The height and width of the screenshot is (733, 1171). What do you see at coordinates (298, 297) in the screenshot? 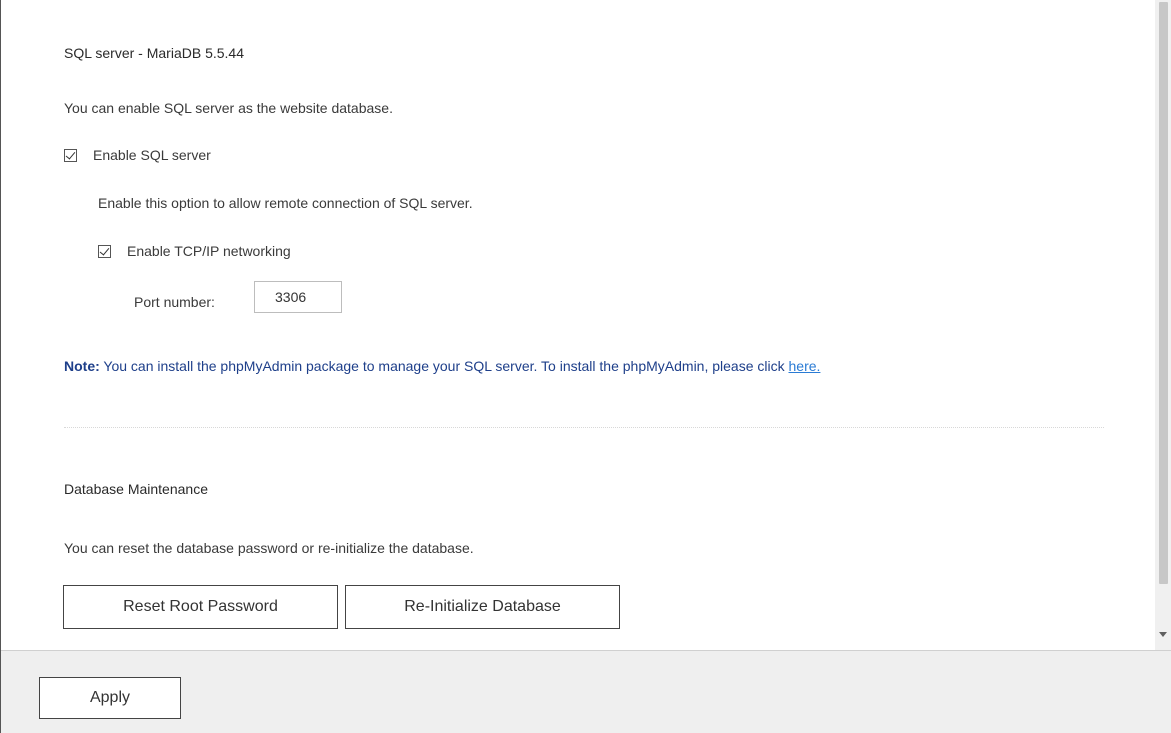
I see `port-number-input` at bounding box center [298, 297].